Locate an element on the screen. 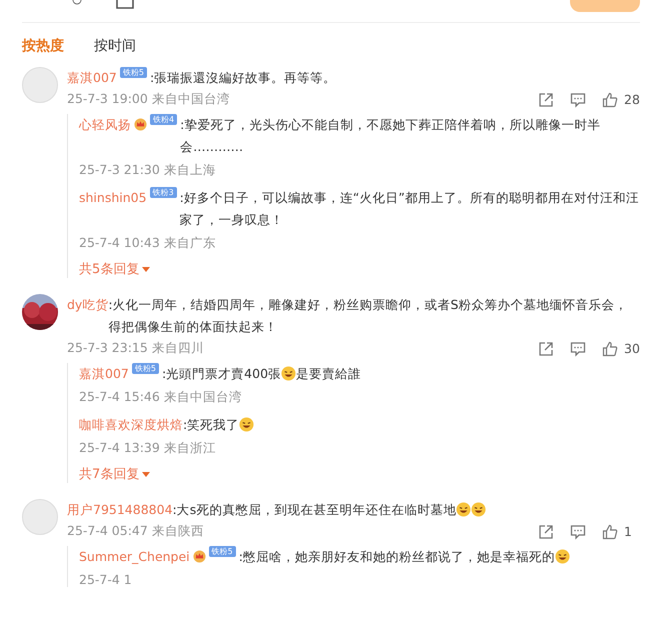  reply-text: :好多个日子，可以编故事，连“火化日”都用上了。所有的聪明都用在对付汪和汪家了，一身叹息！ is located at coordinates (409, 208).